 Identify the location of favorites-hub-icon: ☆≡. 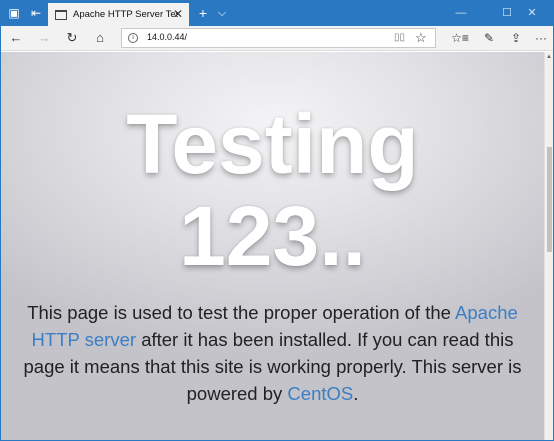
(460, 38).